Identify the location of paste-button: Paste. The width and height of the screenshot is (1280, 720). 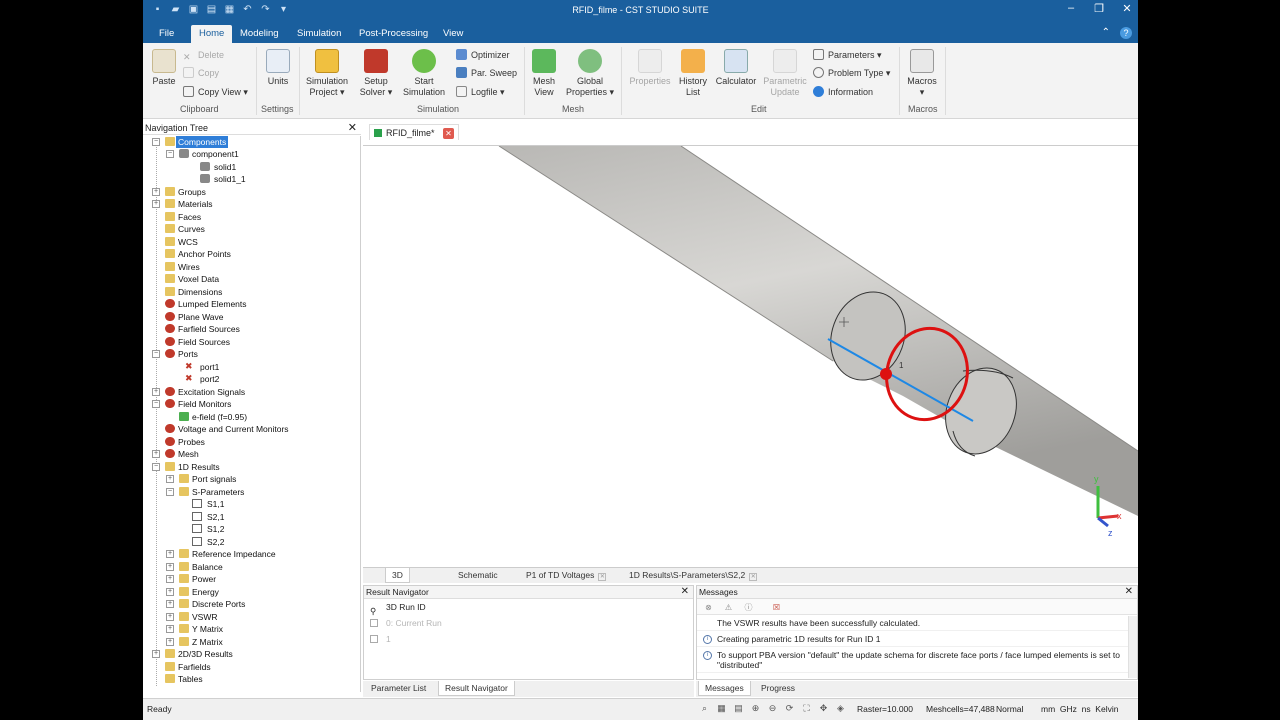
(164, 68).